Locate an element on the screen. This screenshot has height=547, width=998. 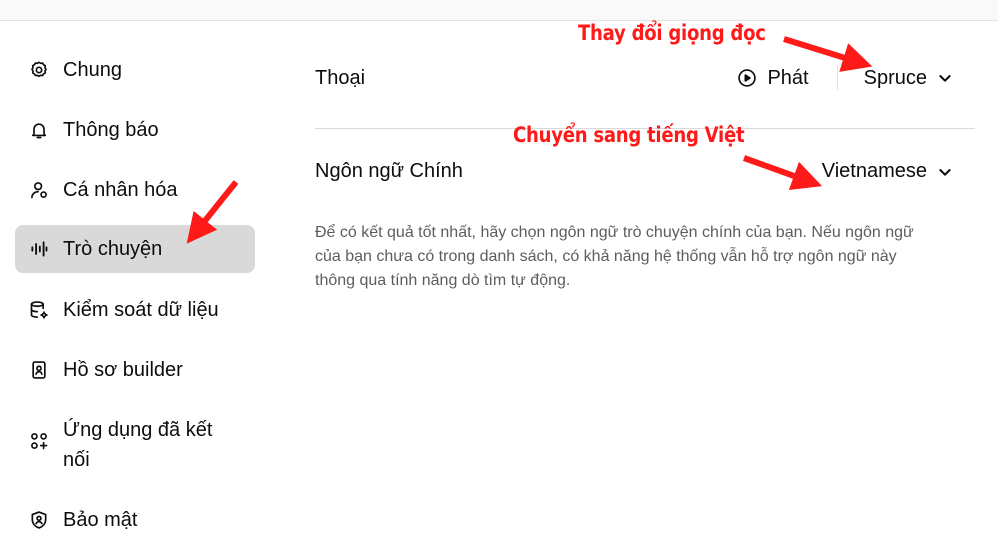
top-bar is located at coordinates (499, 10).